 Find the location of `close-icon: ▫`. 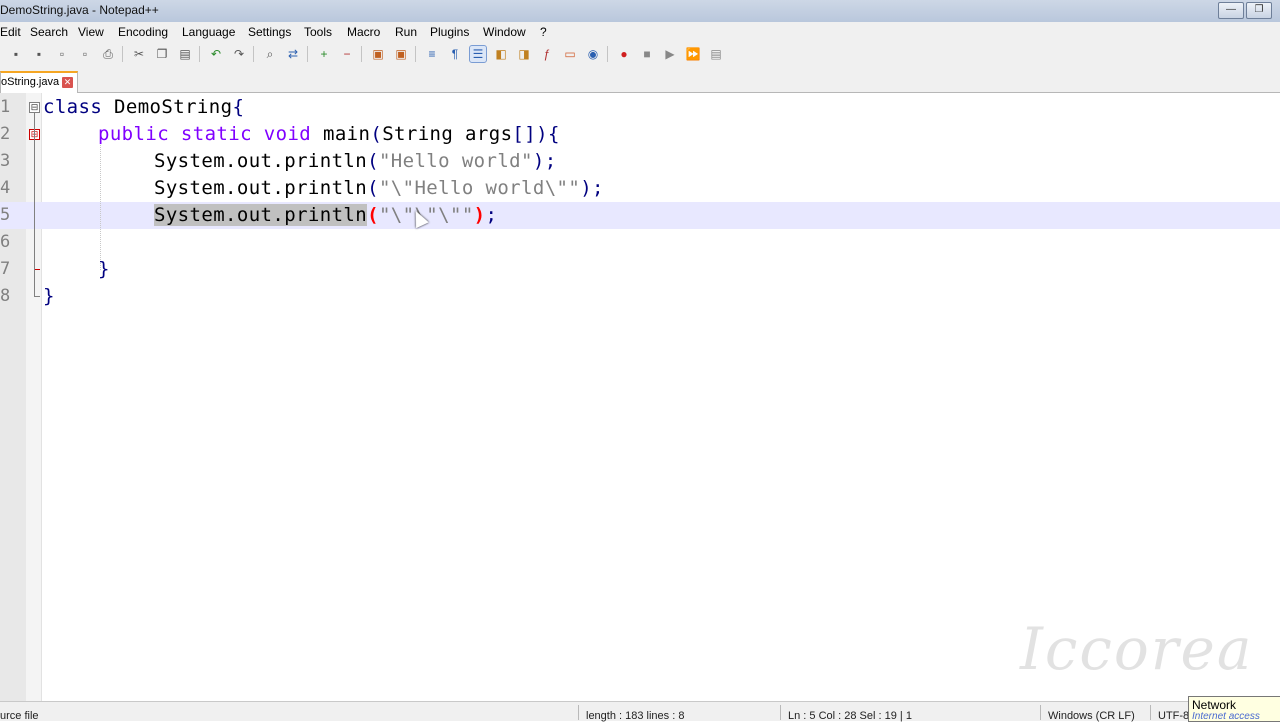

close-icon: ▫ is located at coordinates (62, 54).